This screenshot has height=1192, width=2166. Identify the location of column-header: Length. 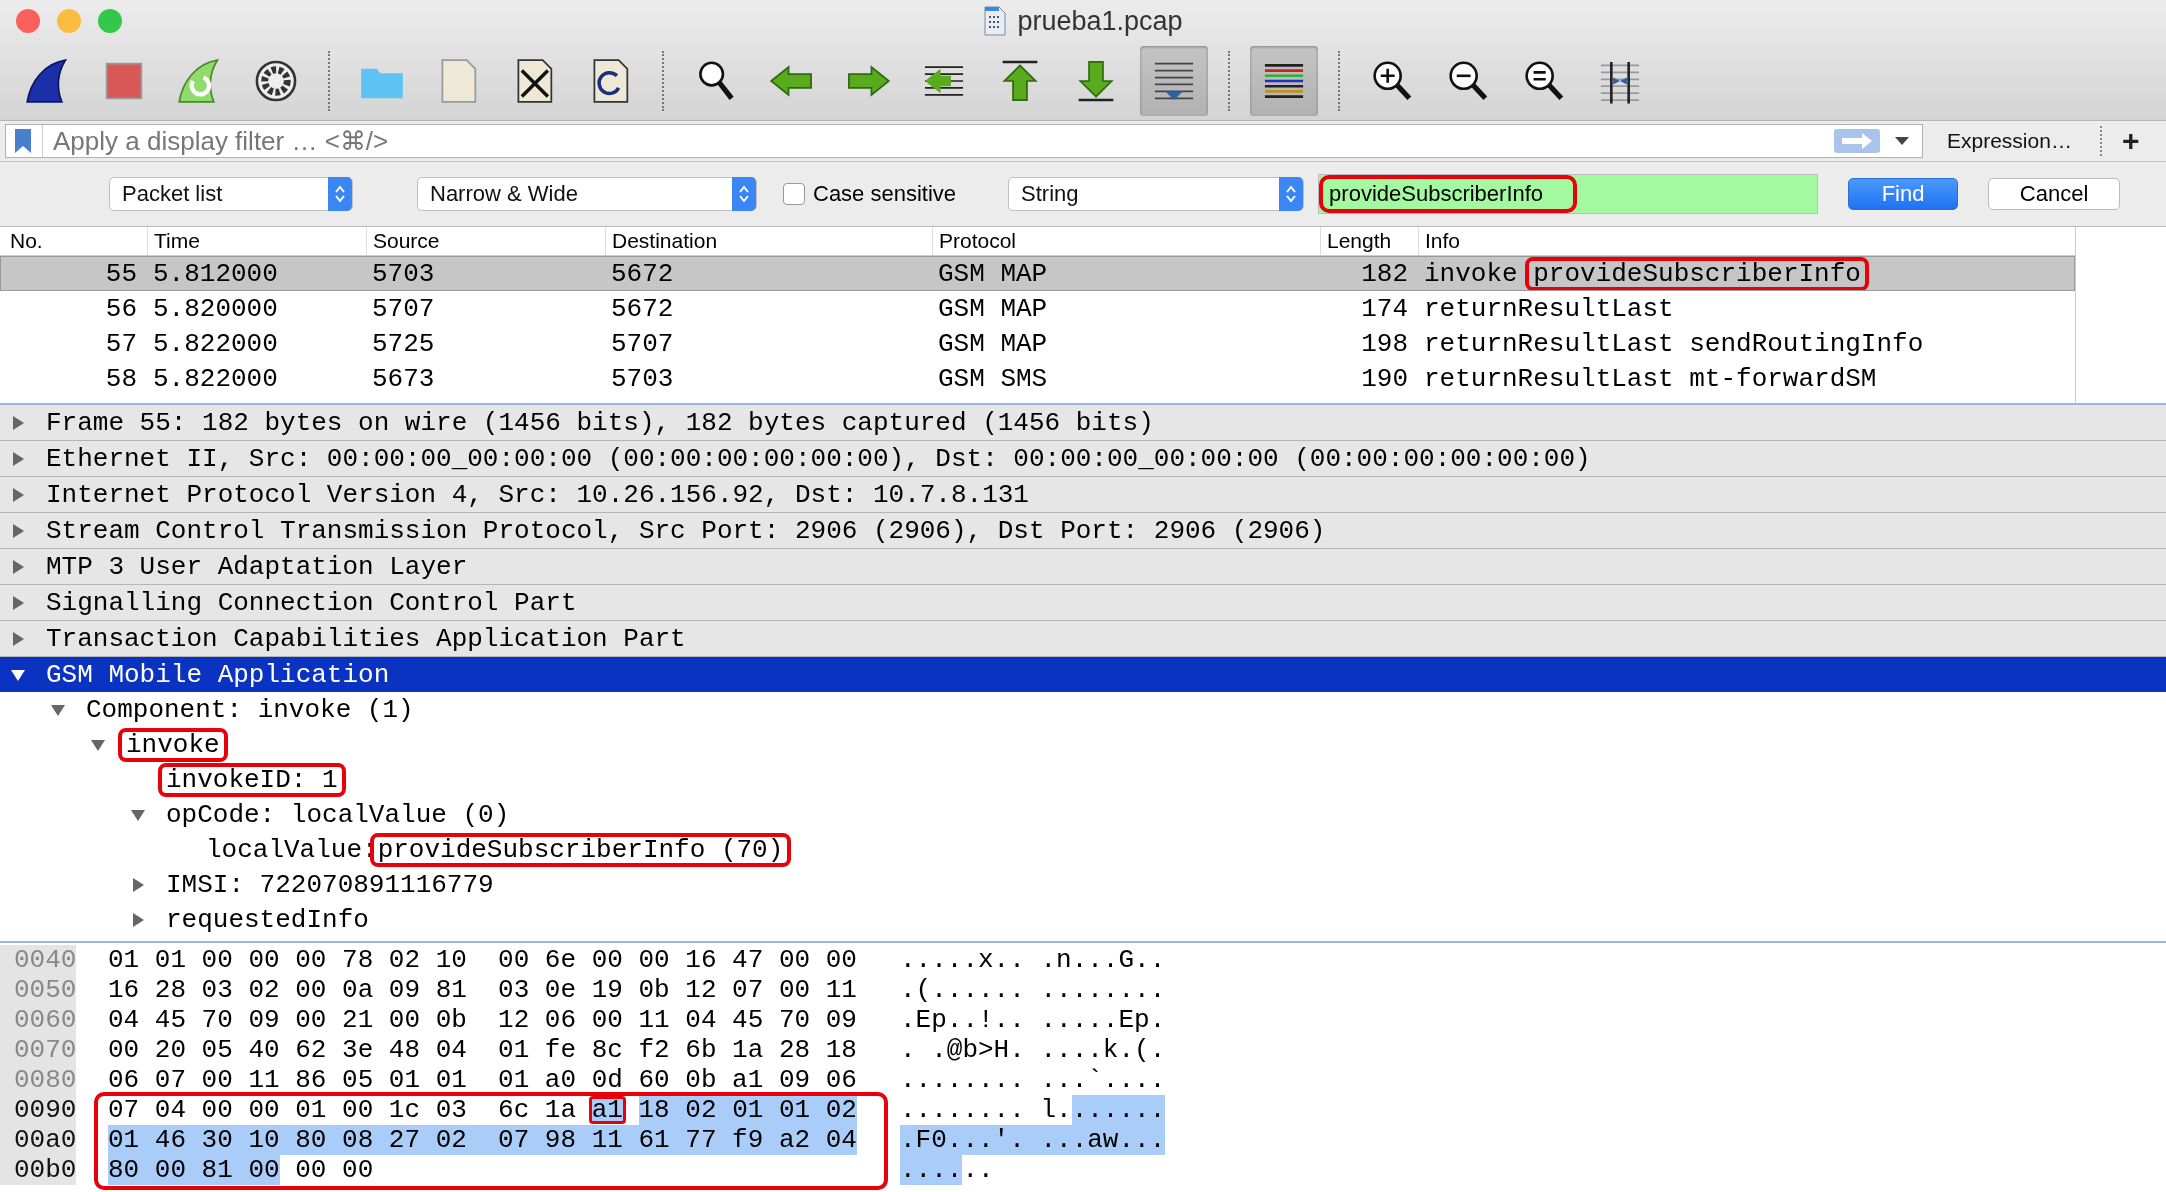
(1369, 241).